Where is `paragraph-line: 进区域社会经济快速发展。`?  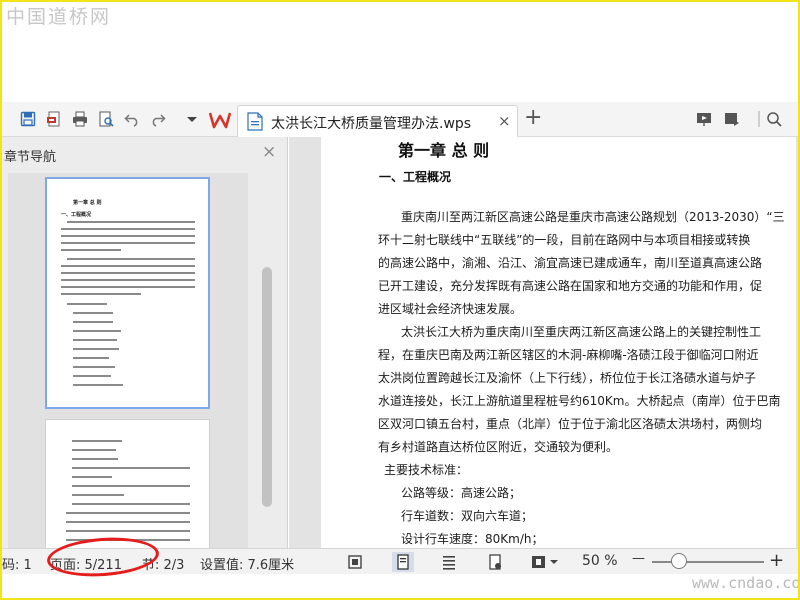
paragraph-line: 进区域社会经济快速发展。 is located at coordinates (450, 309).